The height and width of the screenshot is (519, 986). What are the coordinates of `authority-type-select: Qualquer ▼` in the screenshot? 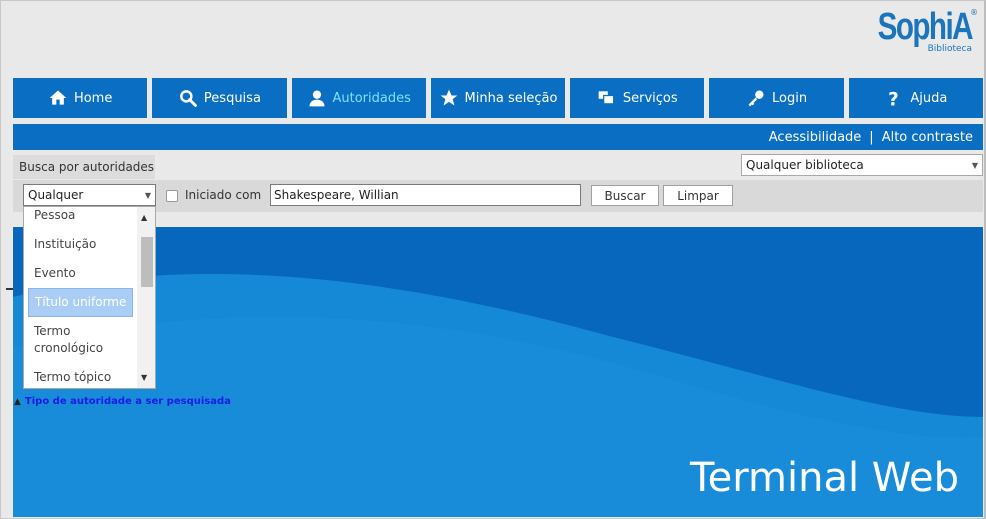 It's located at (89, 195).